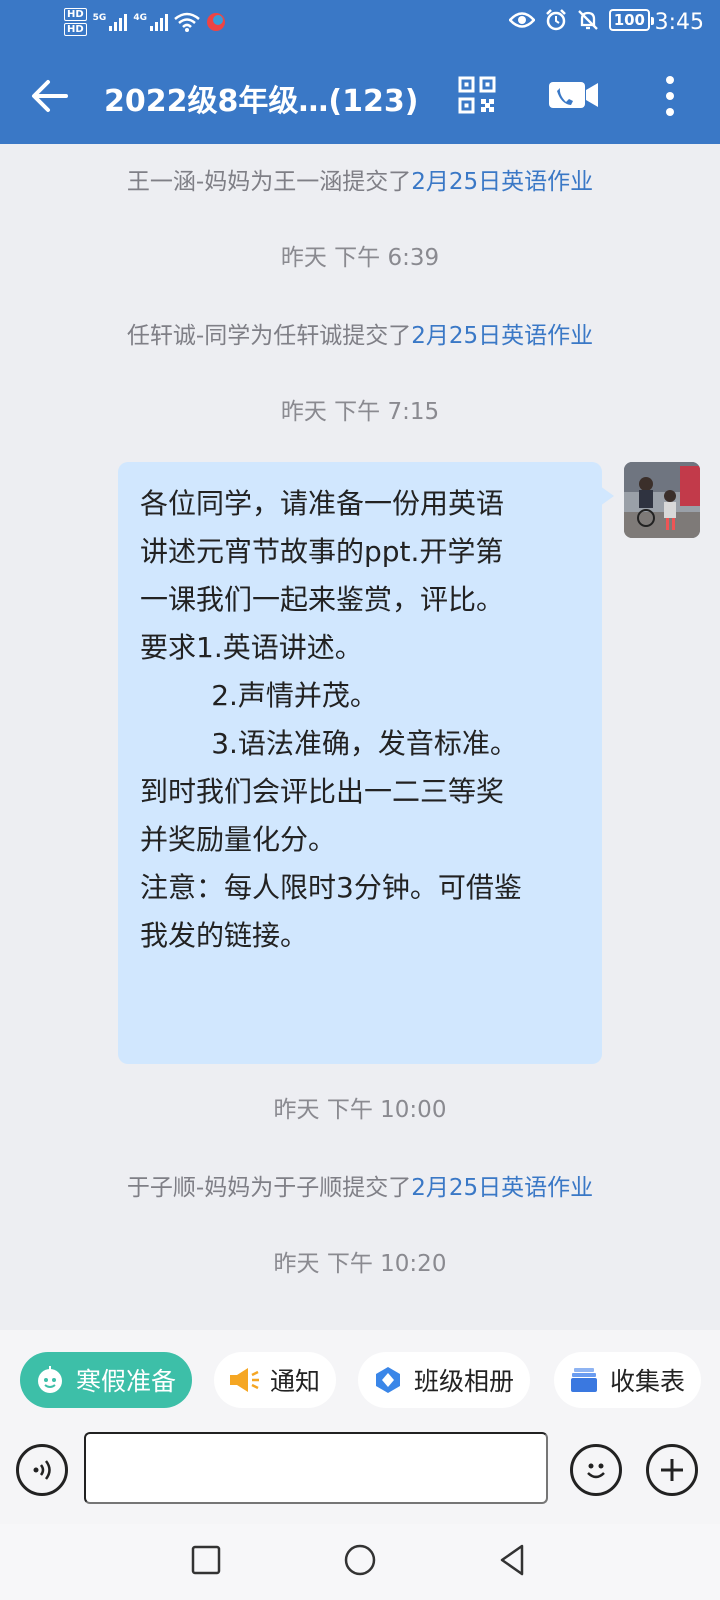 The height and width of the screenshot is (1600, 720). Describe the element at coordinates (360, 25) in the screenshot. I see `status-bar: HD HD 5G 4G 100 3:45` at that location.